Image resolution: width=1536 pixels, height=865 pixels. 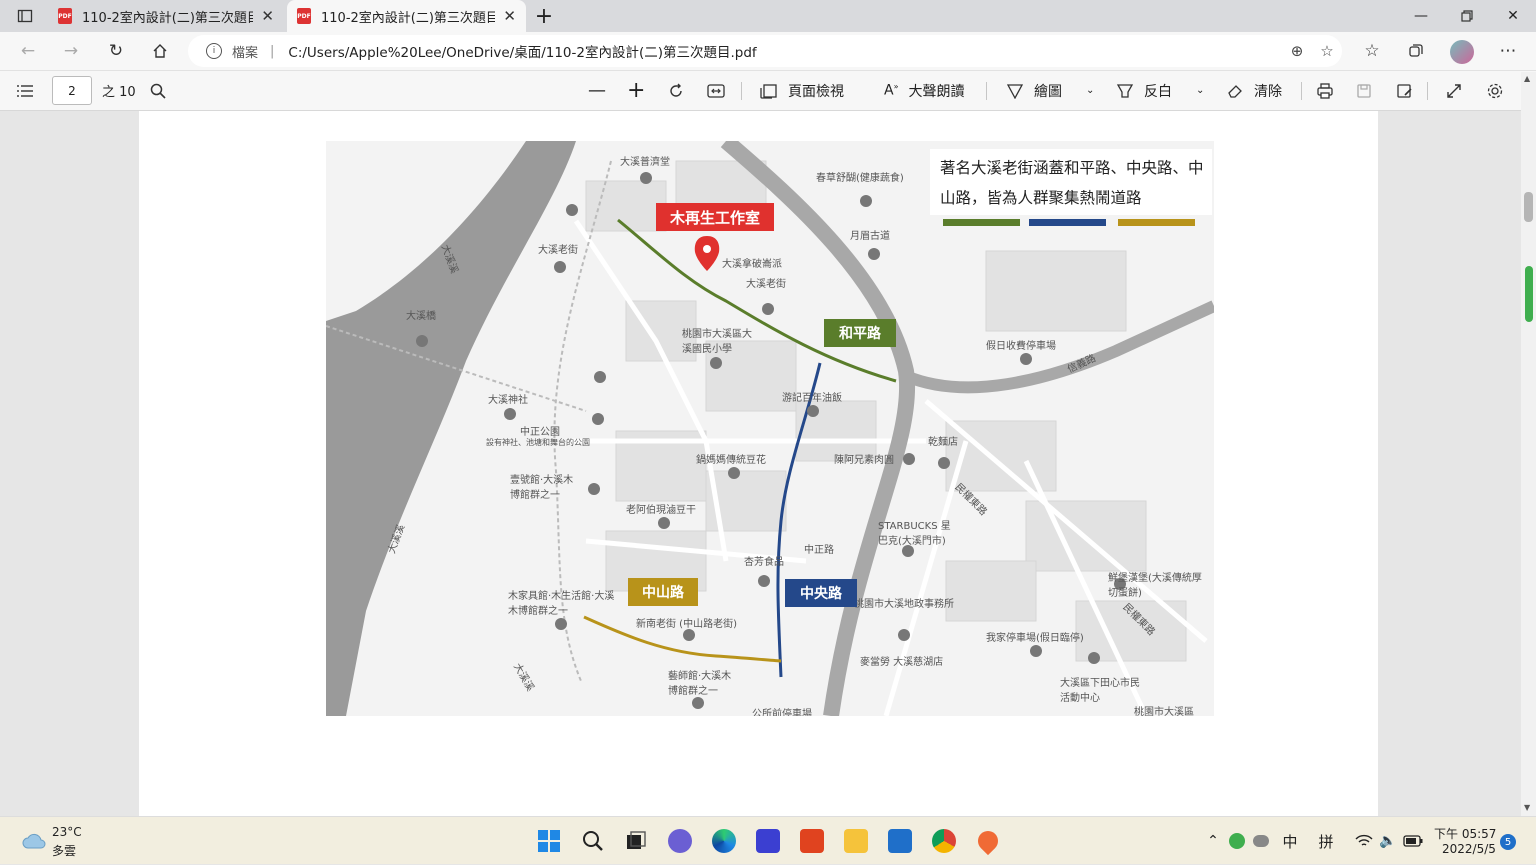 What do you see at coordinates (856, 841) in the screenshot?
I see `folder-icon` at bounding box center [856, 841].